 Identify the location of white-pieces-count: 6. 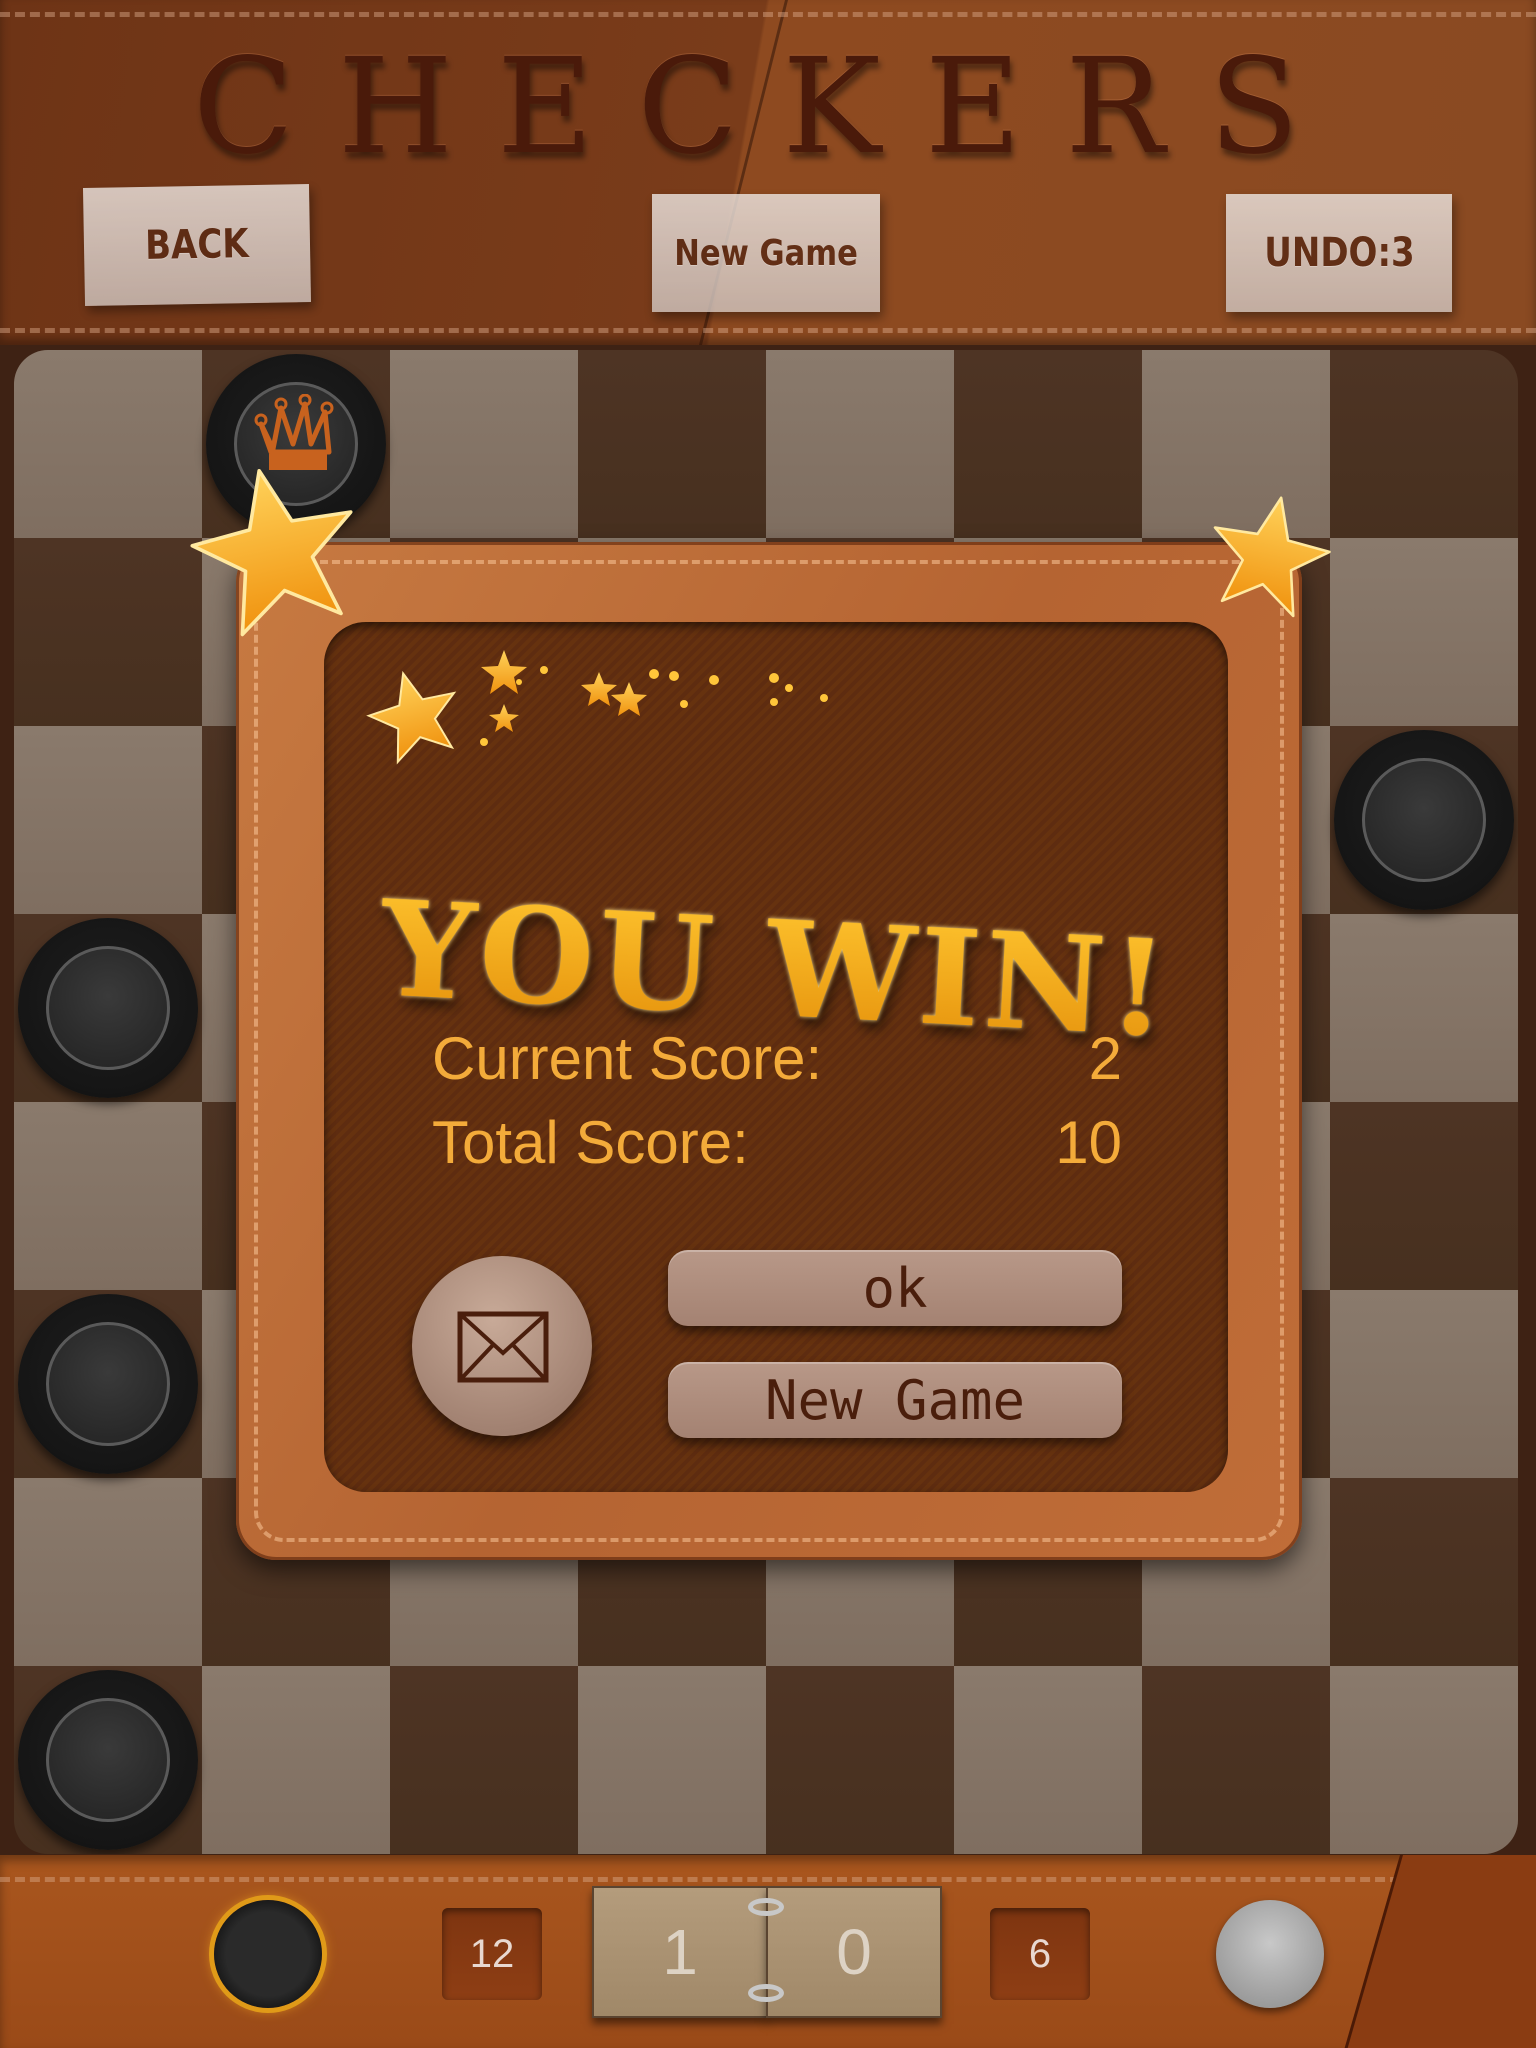
(1040, 1954).